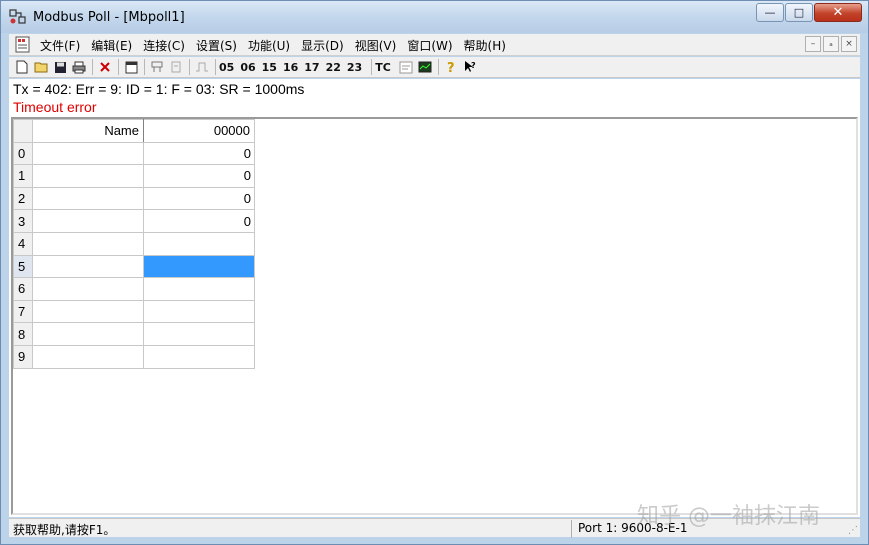 This screenshot has height=545, width=869. I want to click on table-row: 30, so click(134, 221).